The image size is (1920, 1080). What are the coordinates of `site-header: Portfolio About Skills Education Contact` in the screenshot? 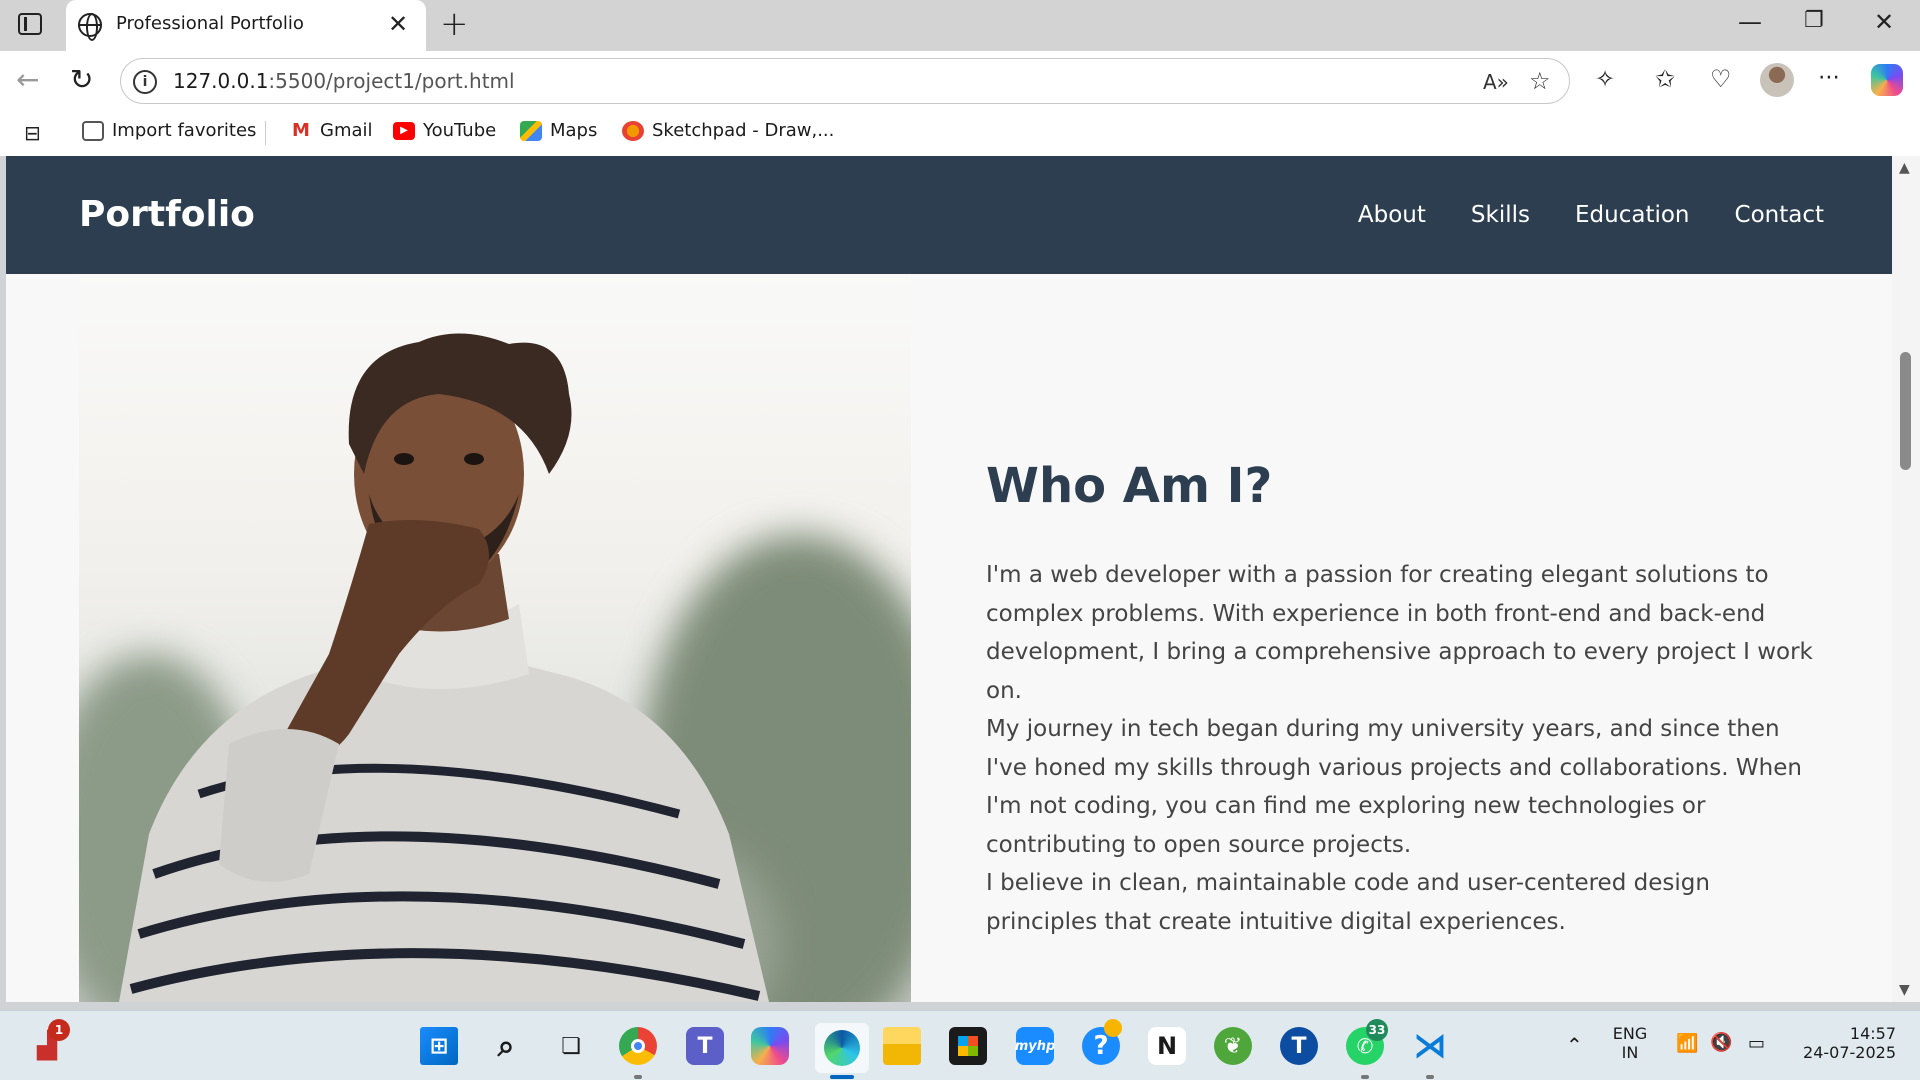 It's located at (949, 215).